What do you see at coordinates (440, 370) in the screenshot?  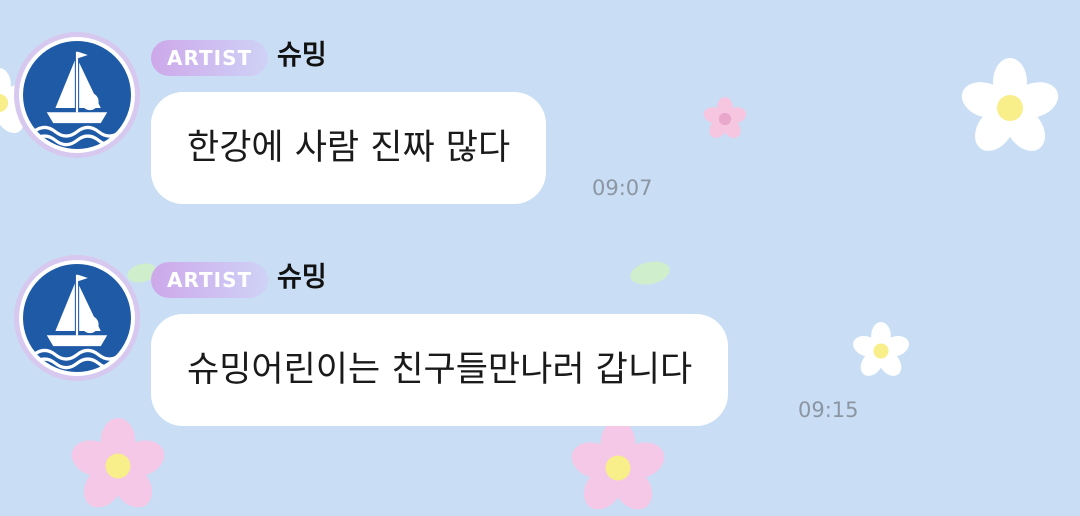 I see `message-bubble: 슈밍어린이는 친구들만나러 갑니다` at bounding box center [440, 370].